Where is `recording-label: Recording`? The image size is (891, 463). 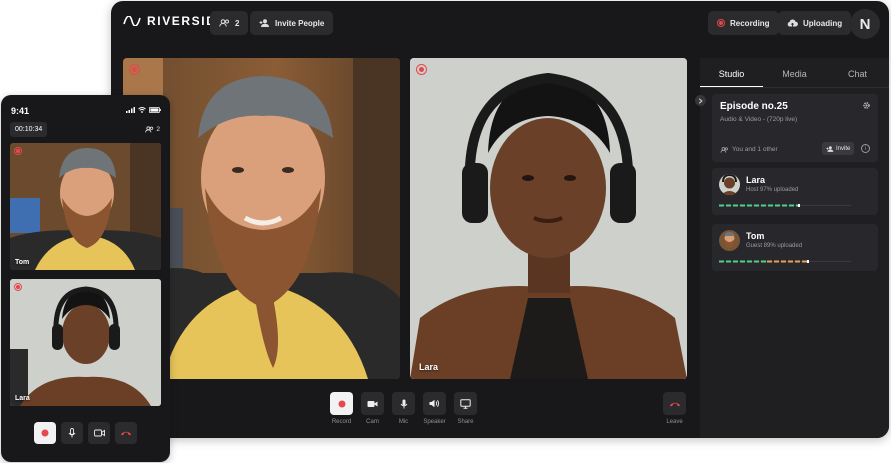
recording-label: Recording is located at coordinates (750, 23).